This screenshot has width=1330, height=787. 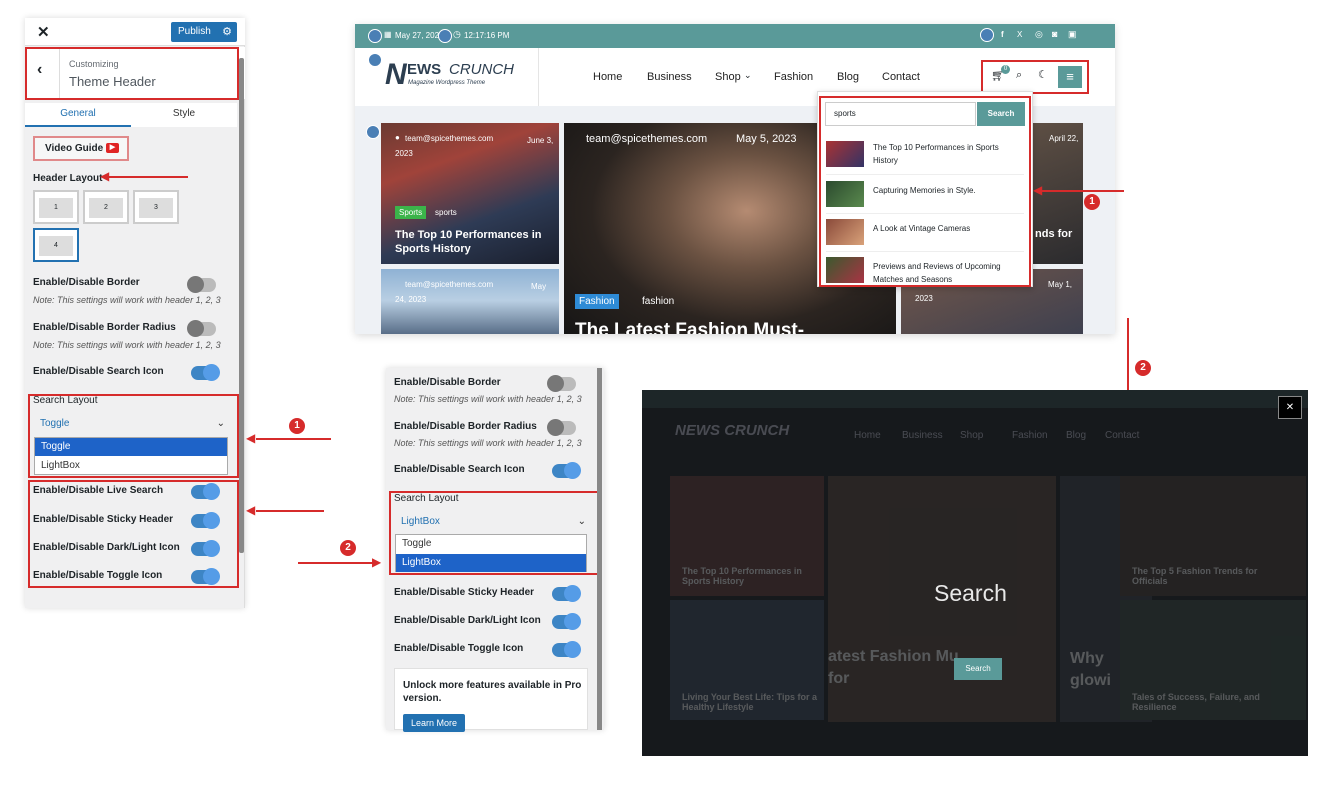 I want to click on layout-option-1: 1, so click(x=56, y=207).